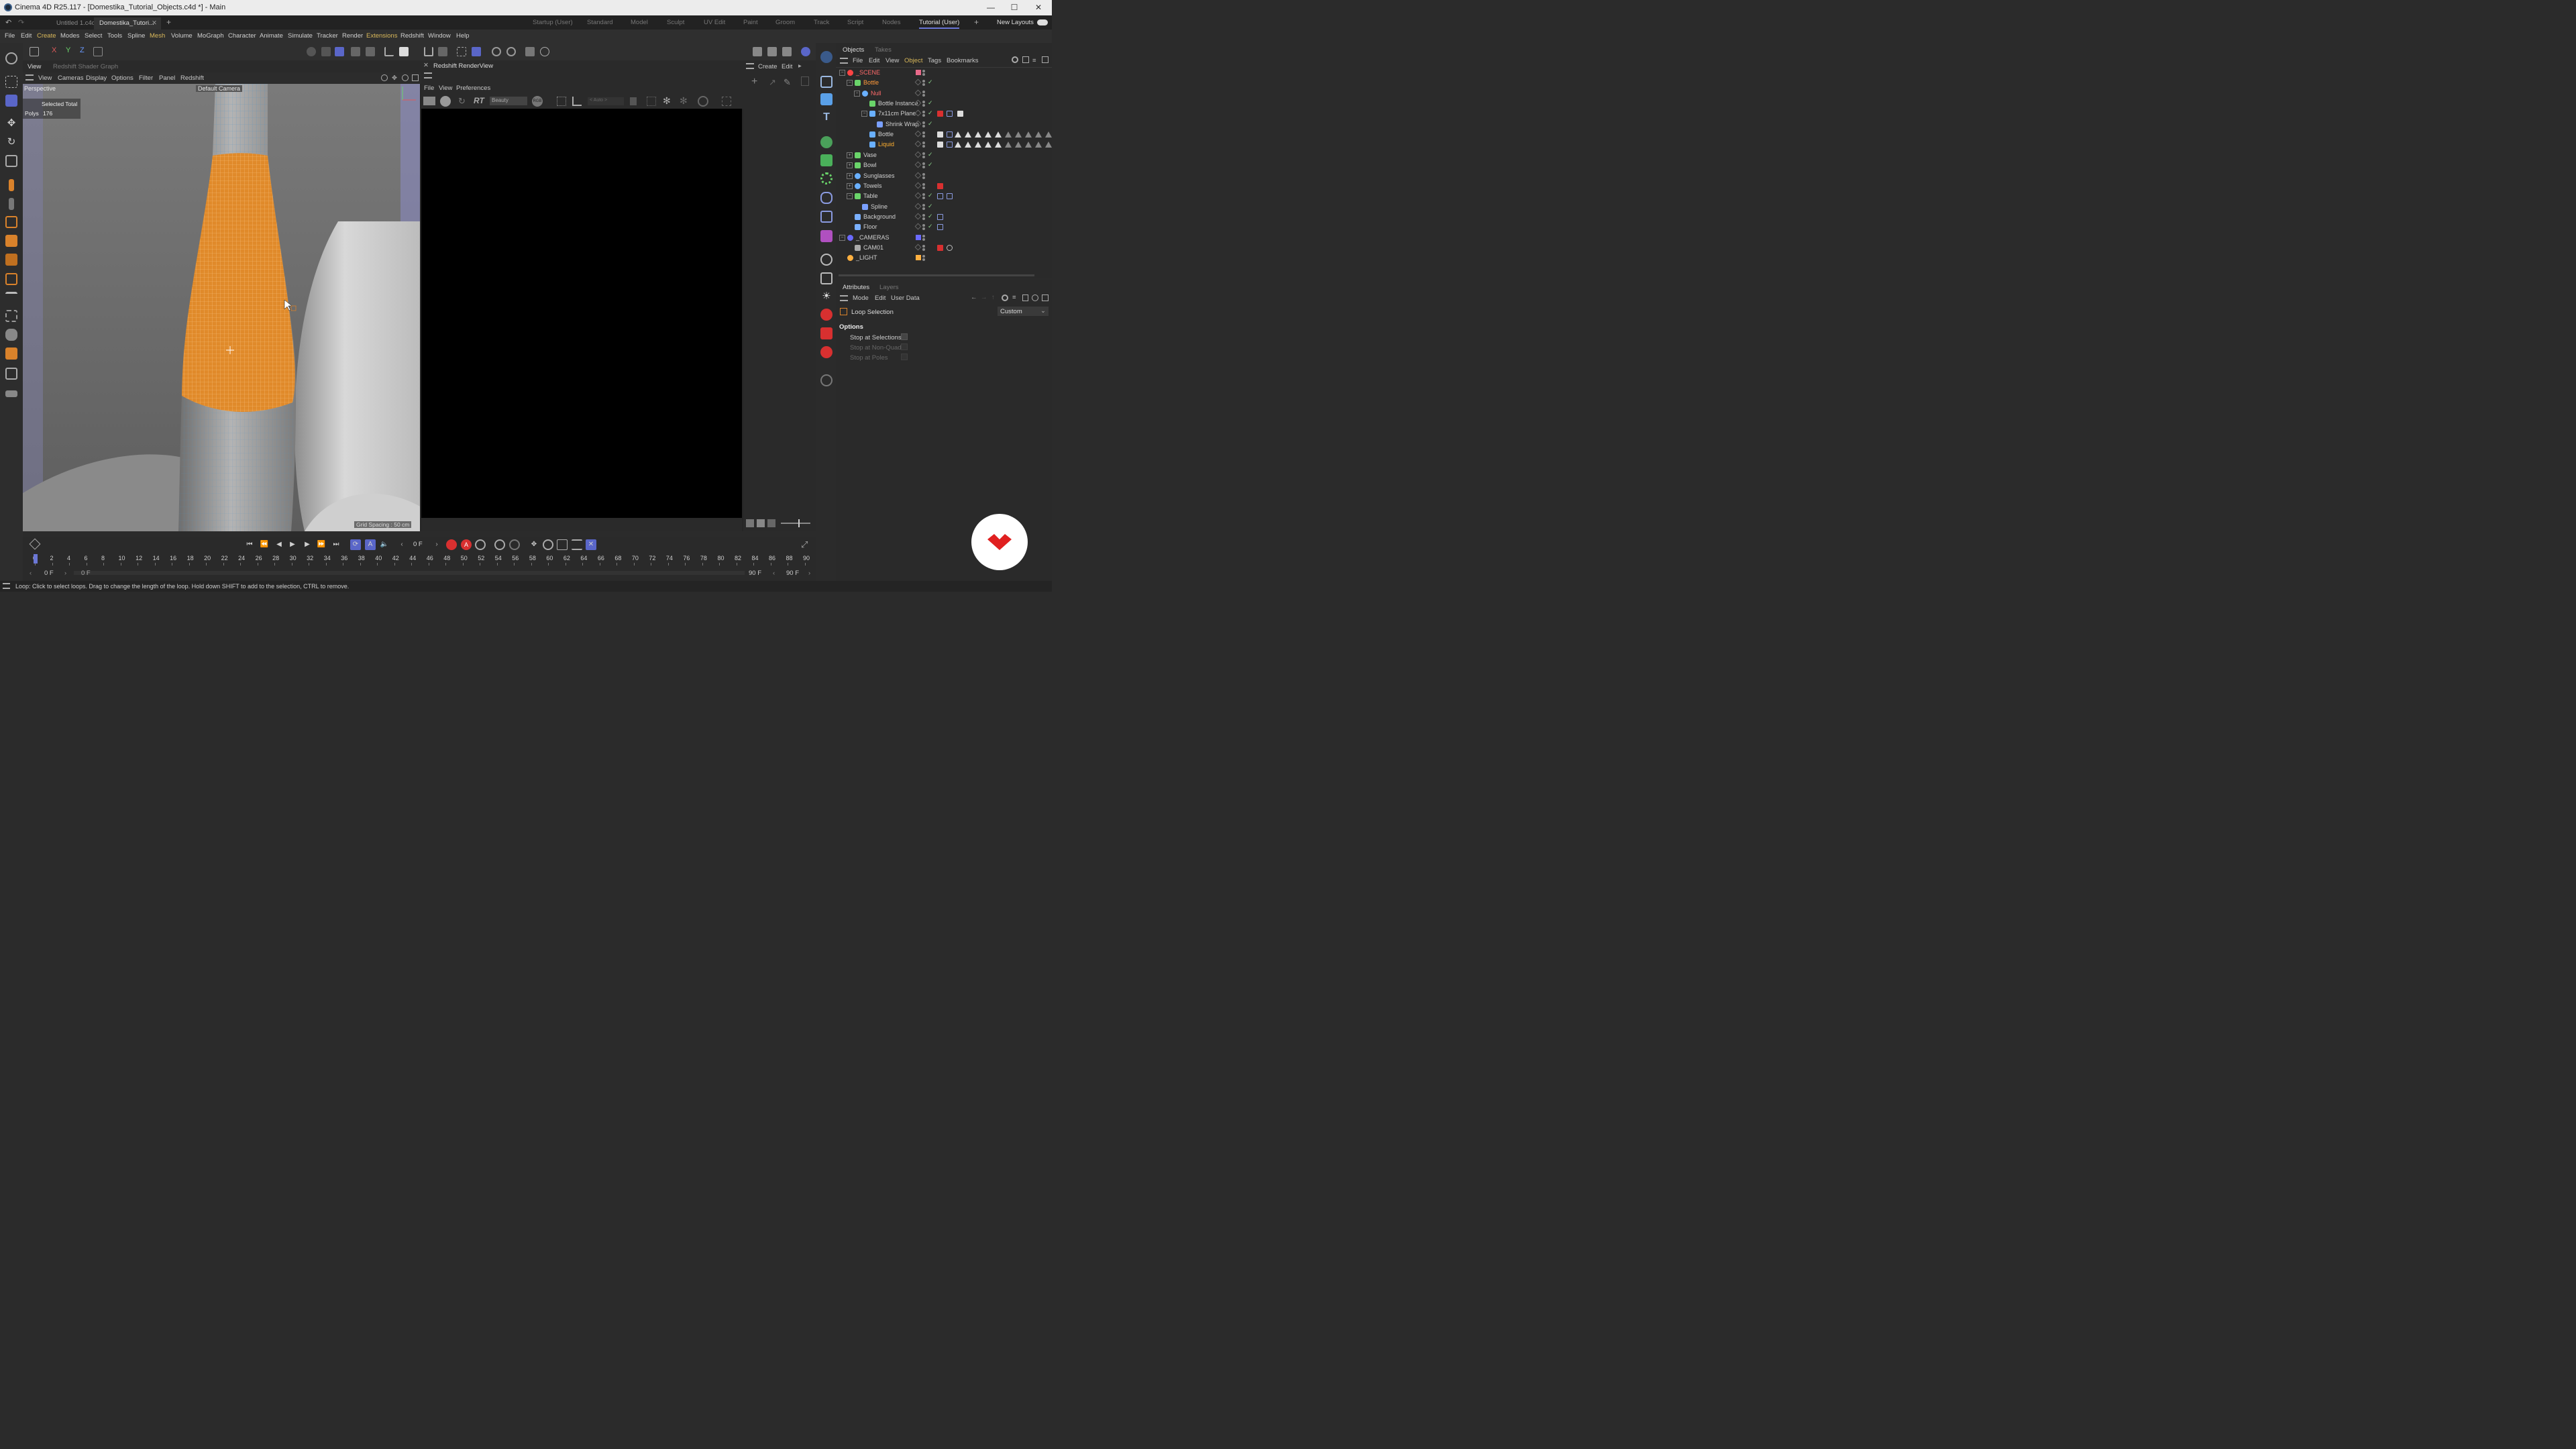 Image resolution: width=2576 pixels, height=1449 pixels. Describe the element at coordinates (136, 36) in the screenshot. I see `menu-spline: Spline` at that location.